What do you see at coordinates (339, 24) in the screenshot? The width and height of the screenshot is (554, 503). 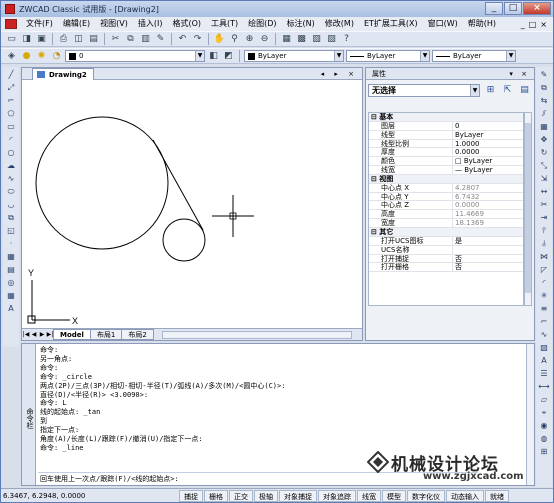 I see `menu-modify: 修改(M)` at bounding box center [339, 24].